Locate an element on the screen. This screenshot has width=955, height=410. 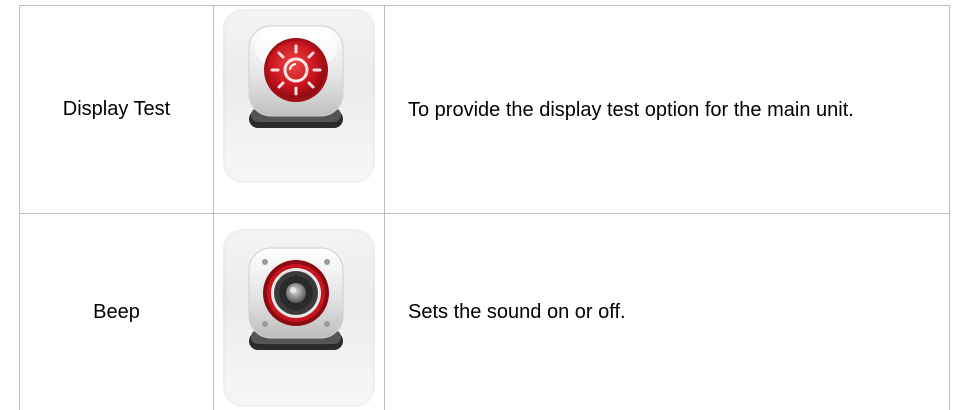
feature-name: Beep is located at coordinates (117, 312).